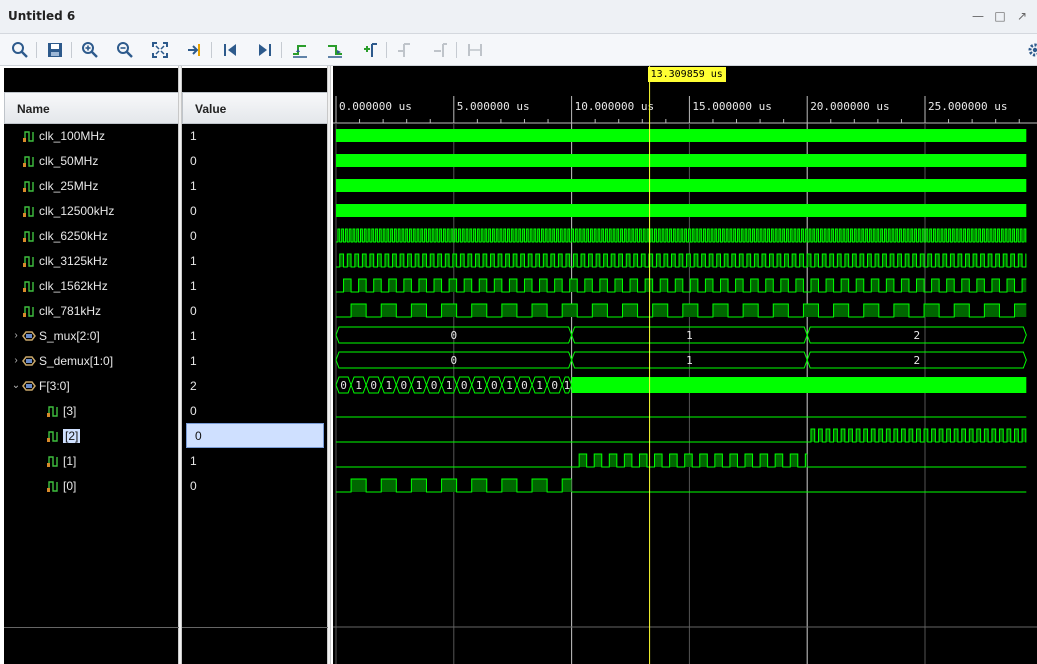 This screenshot has height=664, width=1037. What do you see at coordinates (978, 16) in the screenshot?
I see `minimize-icon: —` at bounding box center [978, 16].